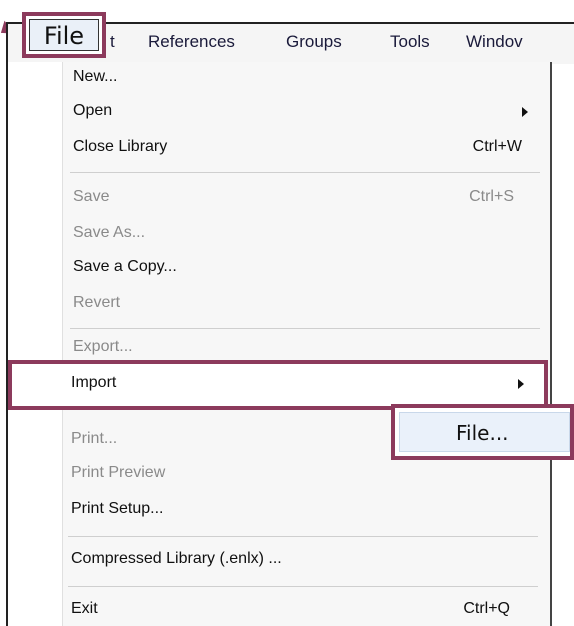  What do you see at coordinates (84, 608) in the screenshot?
I see `menu-item-label: Exit` at bounding box center [84, 608].